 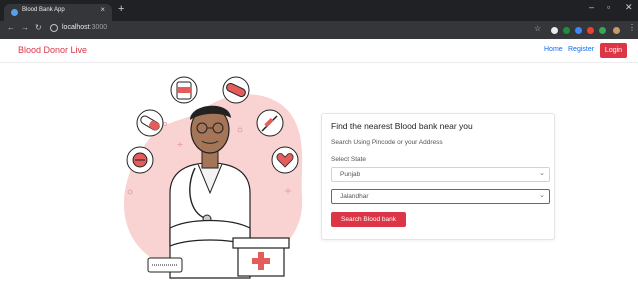 I want to click on brand-logo-text: Blood Donor Live, so click(x=52, y=50).